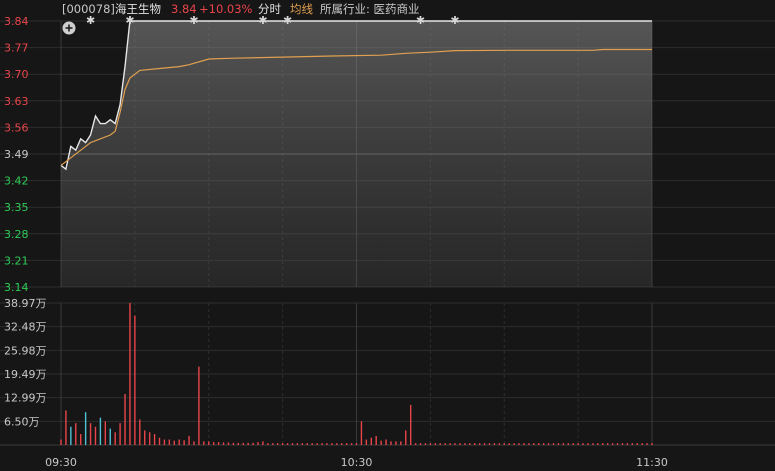  Describe the element at coordinates (25, 350) in the screenshot. I see `volume-tick-label: 25.98万` at that location.